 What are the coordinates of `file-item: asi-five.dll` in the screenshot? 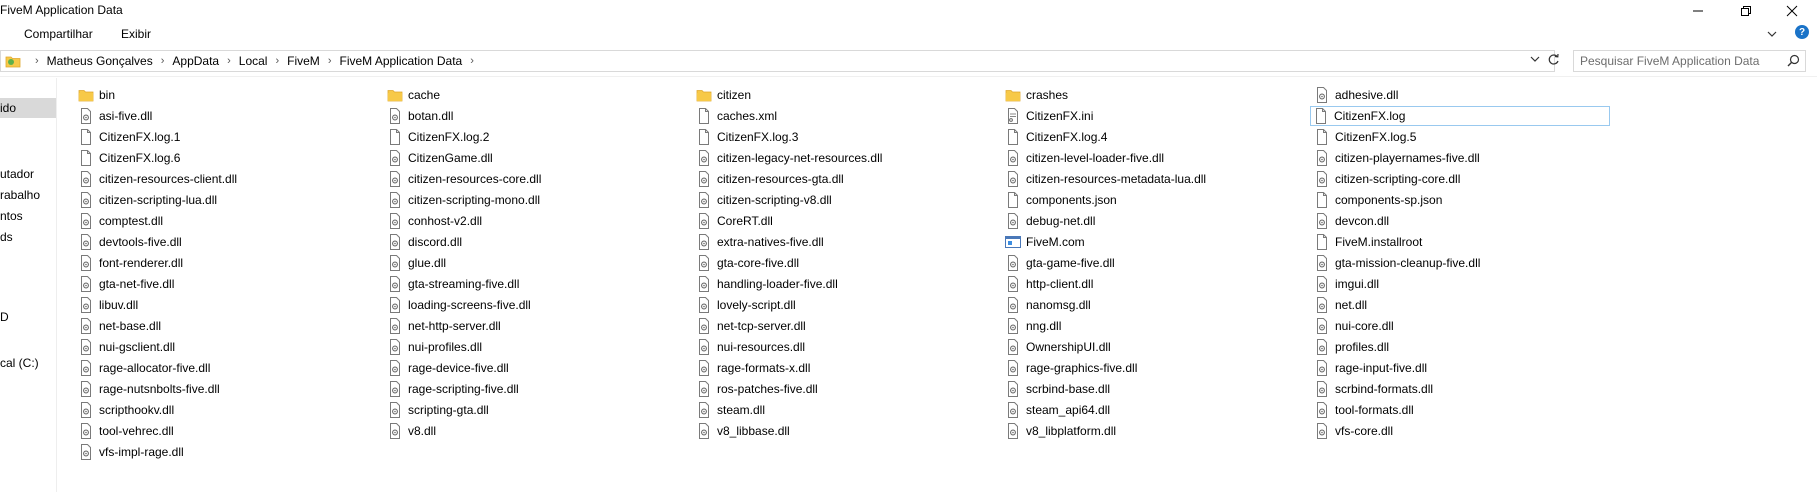 It's located at (114, 116).